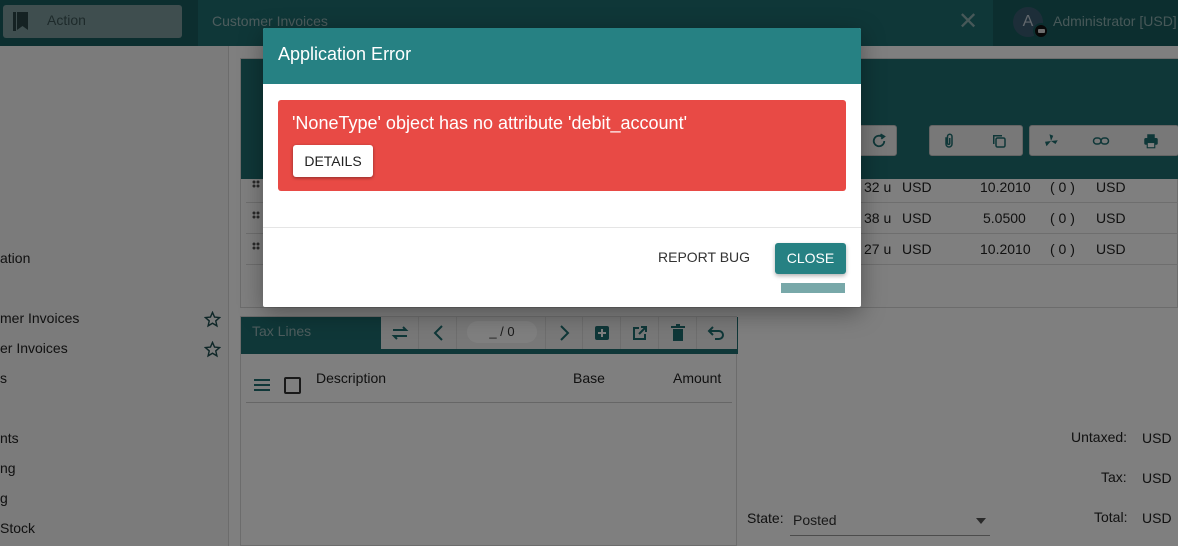 The height and width of the screenshot is (546, 1178). Describe the element at coordinates (704, 257) in the screenshot. I see `report-bug-button: REPORT BUG` at that location.